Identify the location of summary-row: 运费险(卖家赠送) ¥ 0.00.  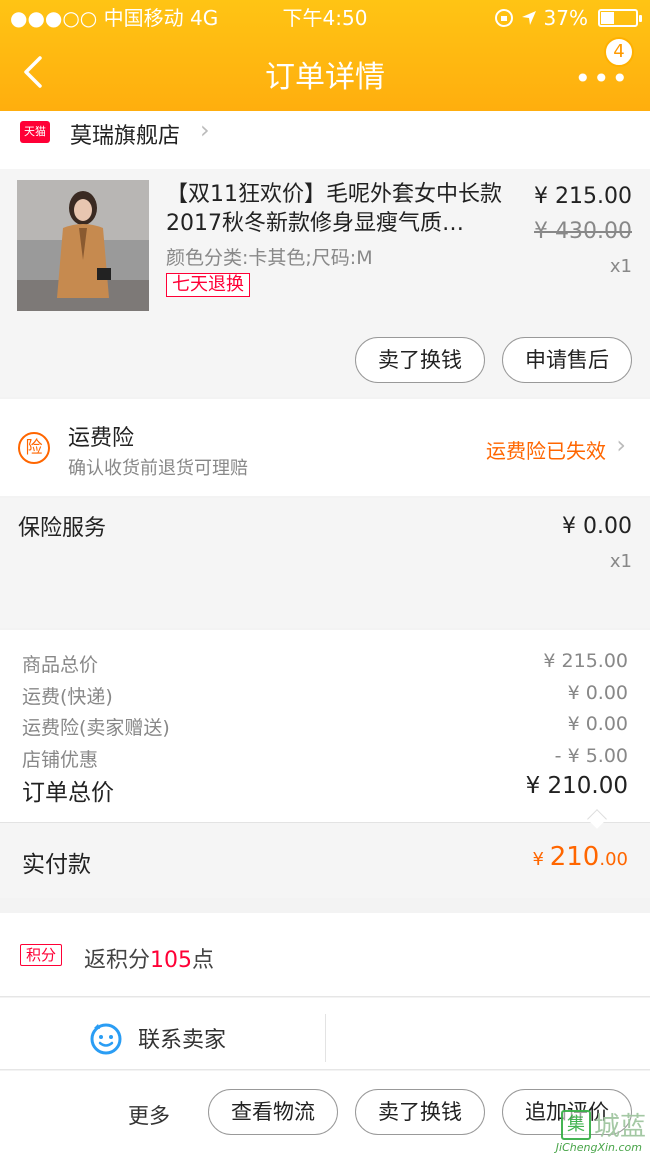
(325, 726).